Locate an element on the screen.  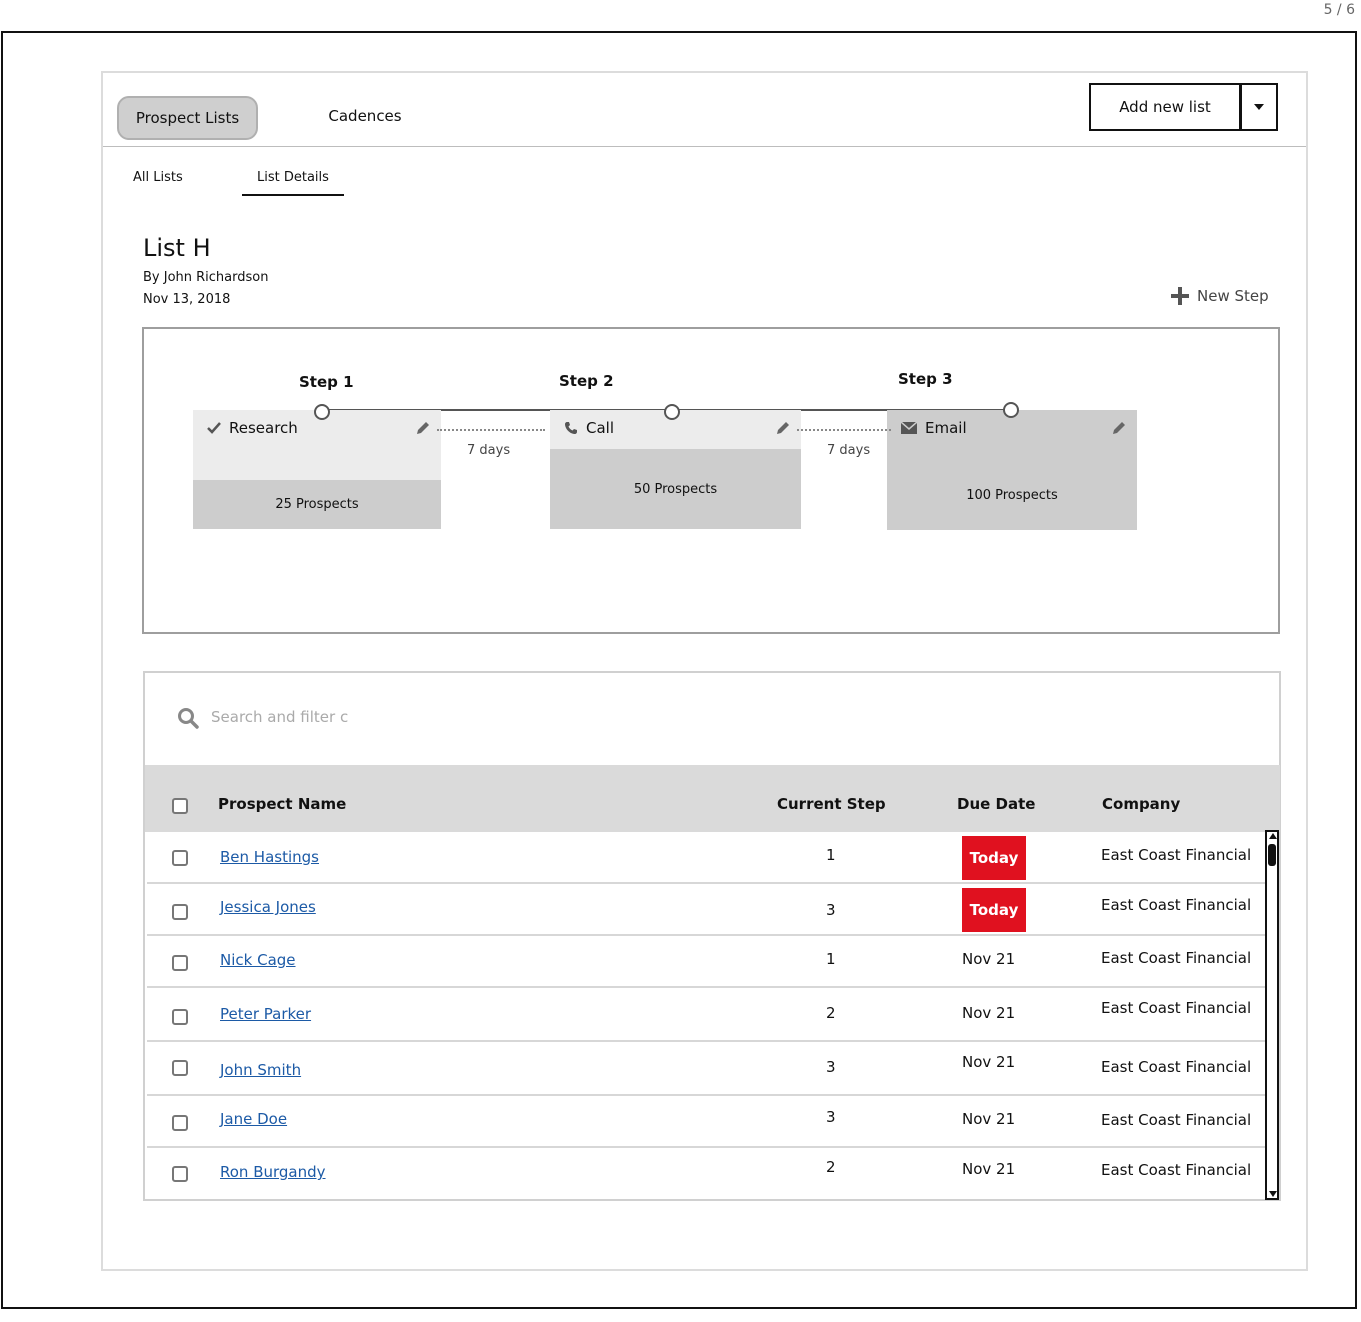
active-subtab-indicator is located at coordinates (293, 195).